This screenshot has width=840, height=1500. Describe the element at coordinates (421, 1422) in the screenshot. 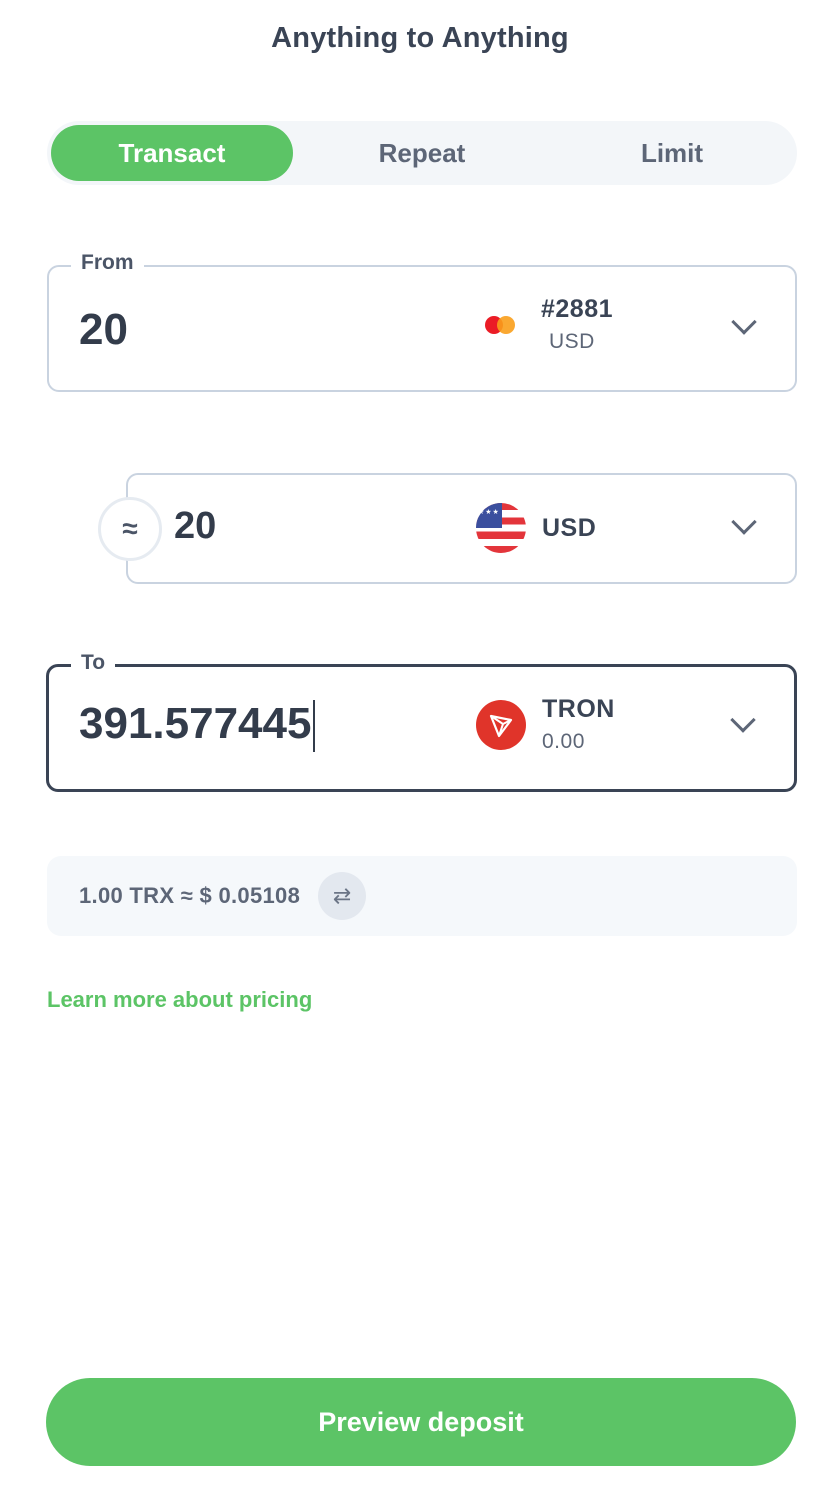

I see `preview-deposit-button: Preview deposit` at that location.